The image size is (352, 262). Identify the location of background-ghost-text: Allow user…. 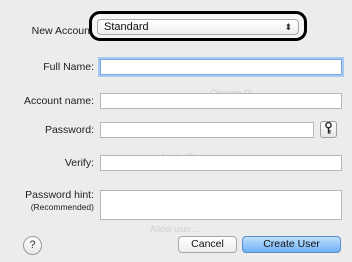
(175, 229).